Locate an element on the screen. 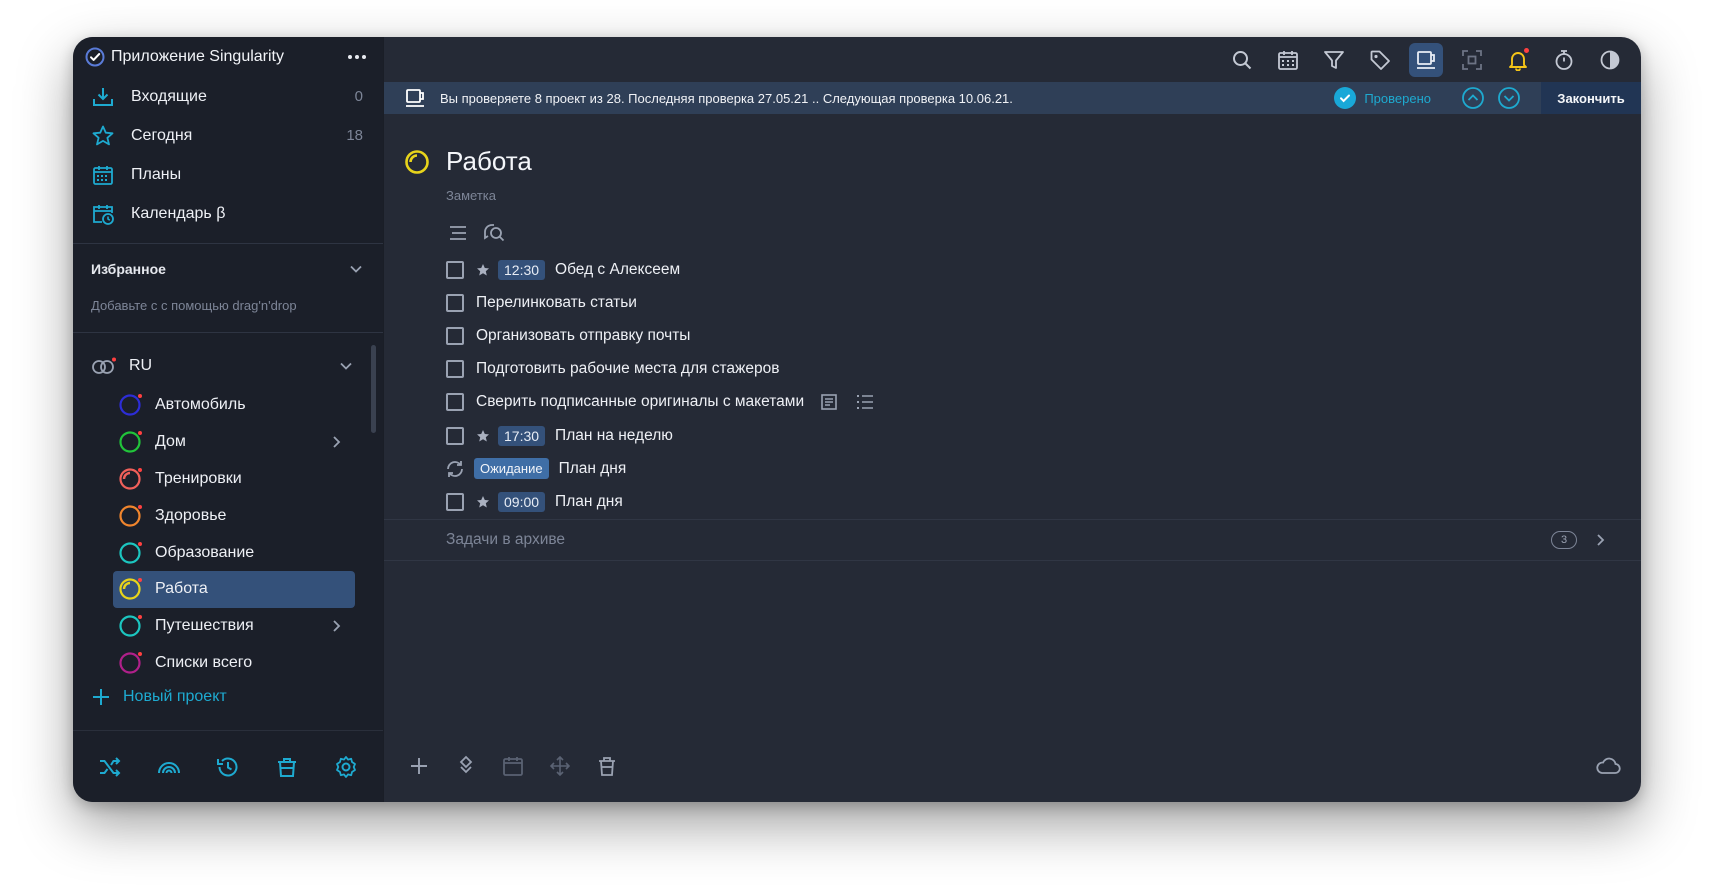  task-row: 17:30 План на неделю is located at coordinates (1012, 435).